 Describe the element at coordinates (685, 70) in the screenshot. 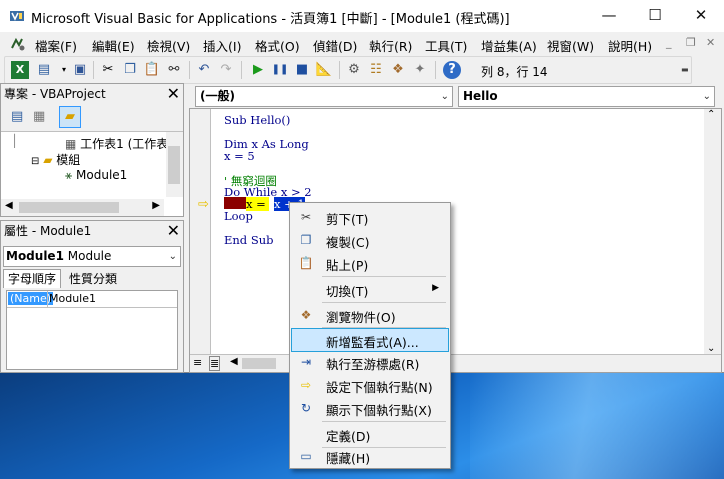

I see `toolbar-options-icon: ▬` at that location.